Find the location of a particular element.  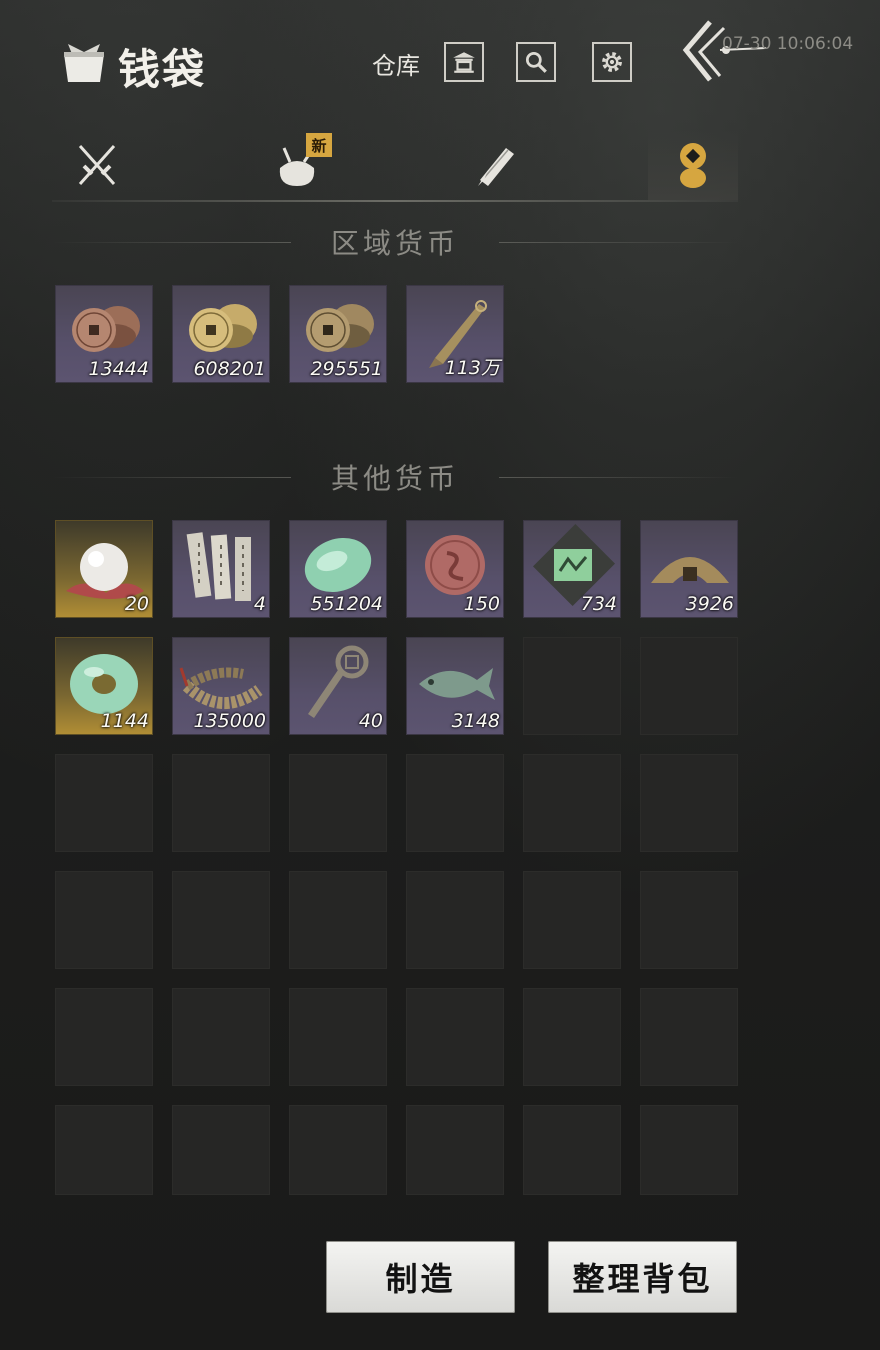

tab-scroll is located at coordinates (495, 165).